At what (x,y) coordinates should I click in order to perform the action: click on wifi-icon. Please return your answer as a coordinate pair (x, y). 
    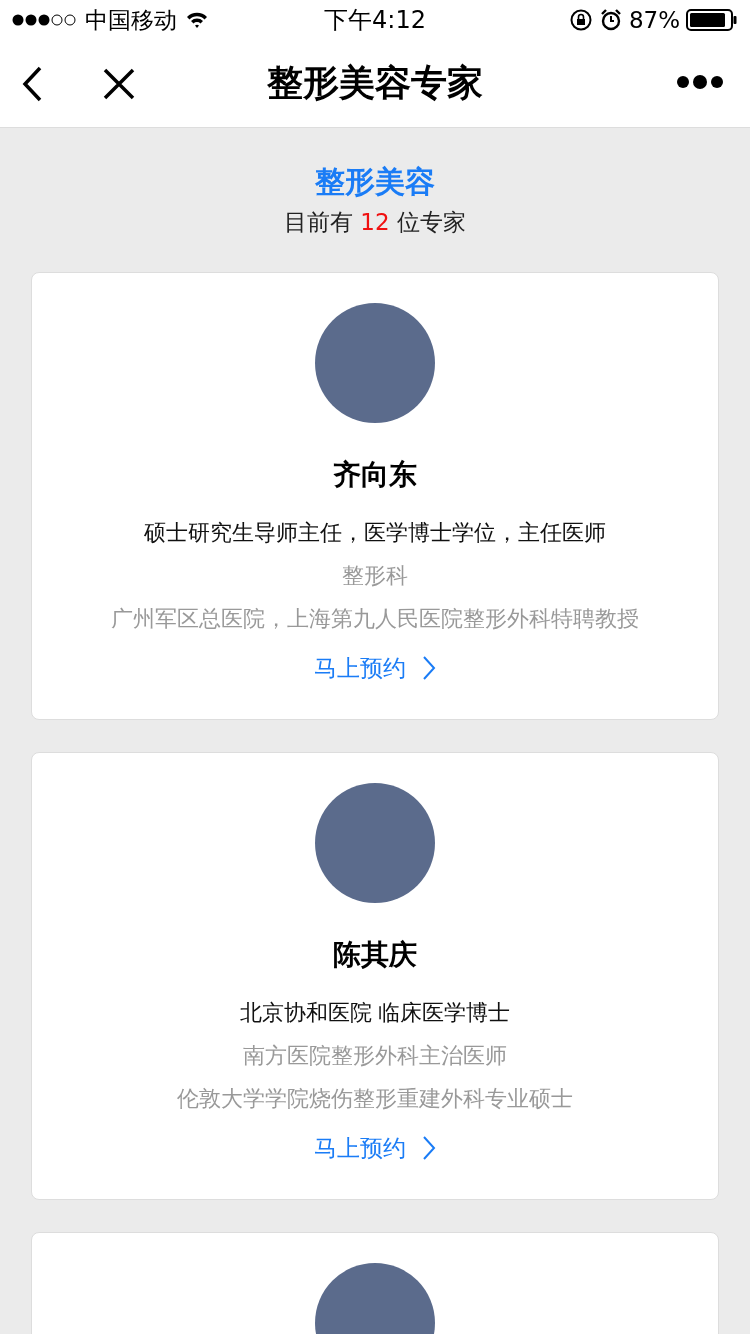
    Looking at the image, I should click on (197, 20).